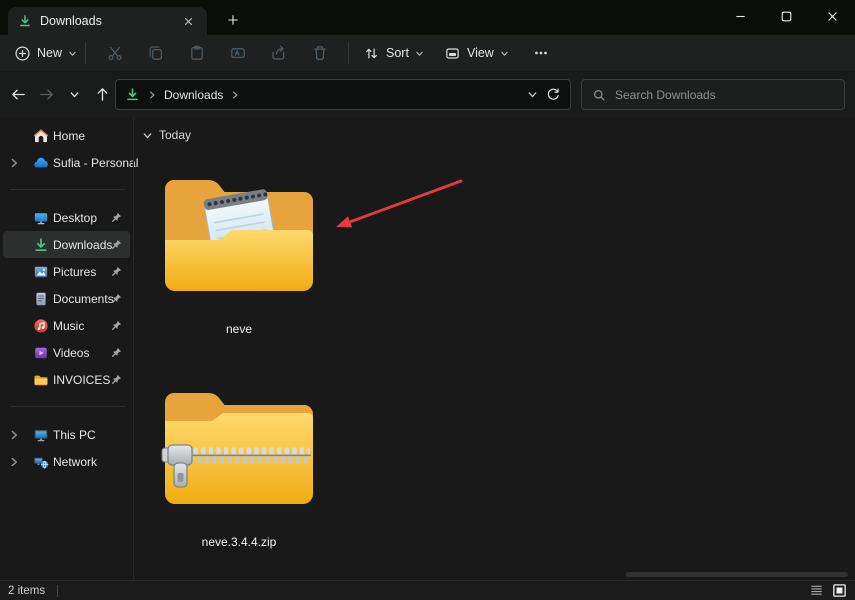 The width and height of the screenshot is (855, 600). Describe the element at coordinates (541, 53) in the screenshot. I see `more-options-button` at that location.